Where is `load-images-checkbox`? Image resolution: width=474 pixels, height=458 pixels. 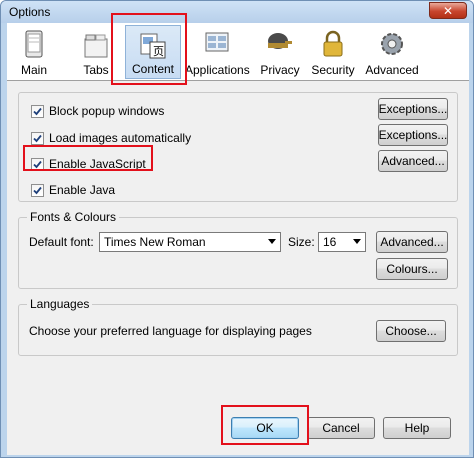
load-images-checkbox is located at coordinates (37, 138).